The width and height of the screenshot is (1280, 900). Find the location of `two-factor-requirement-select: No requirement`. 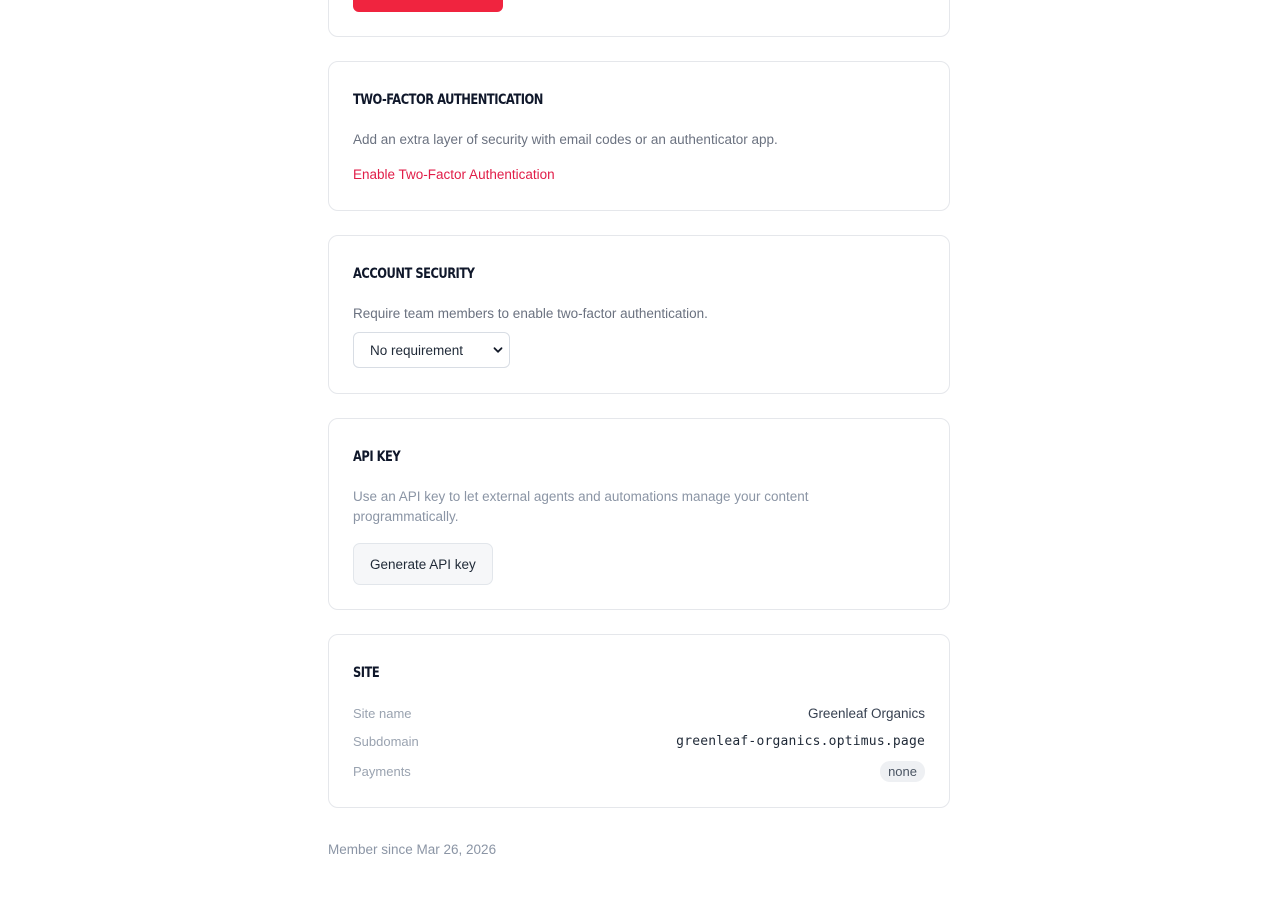

two-factor-requirement-select: No requirement is located at coordinates (431, 350).